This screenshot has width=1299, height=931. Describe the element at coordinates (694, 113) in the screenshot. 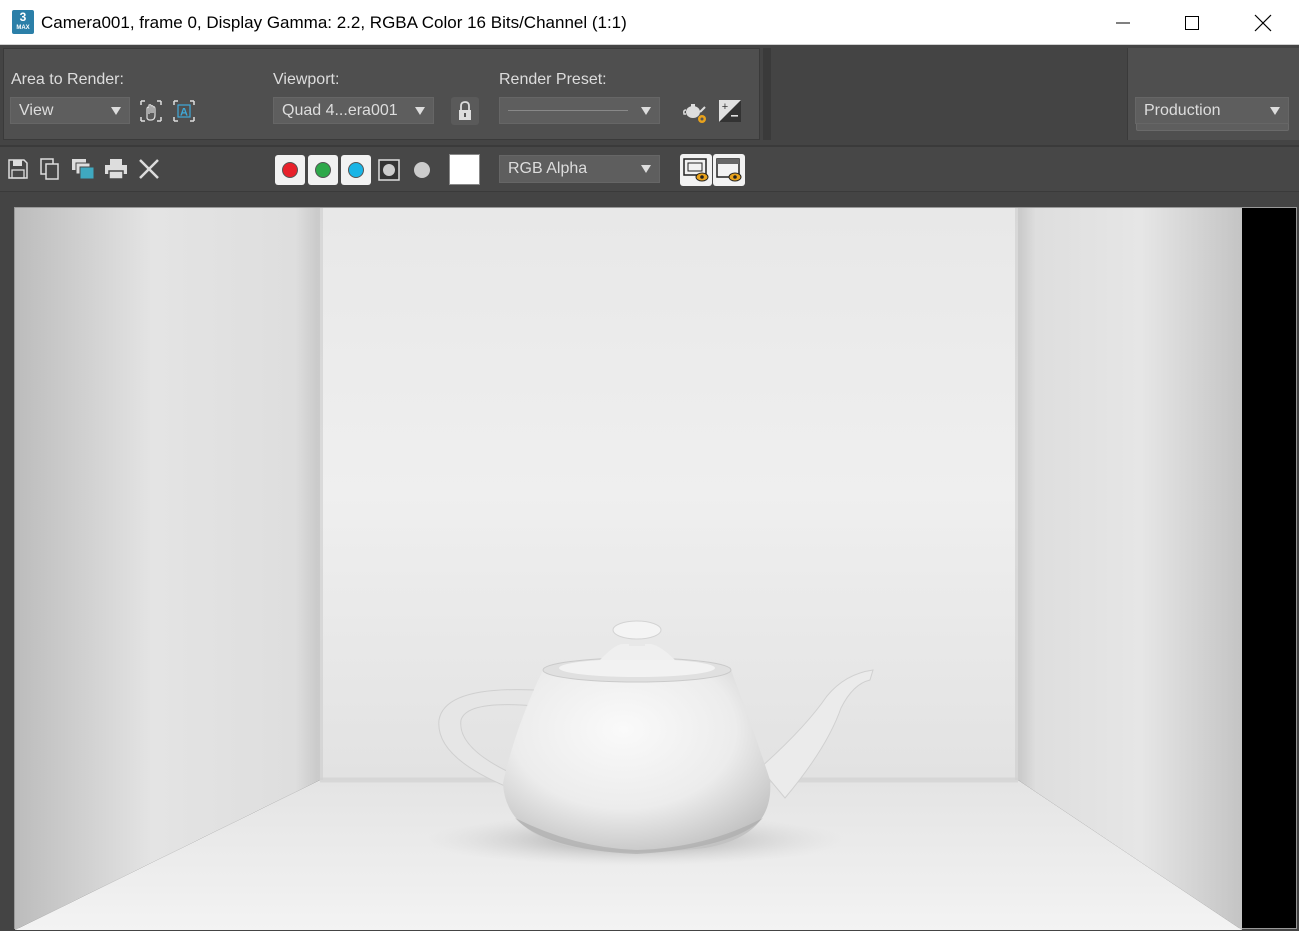

I see `teapot-gear-icon` at that location.